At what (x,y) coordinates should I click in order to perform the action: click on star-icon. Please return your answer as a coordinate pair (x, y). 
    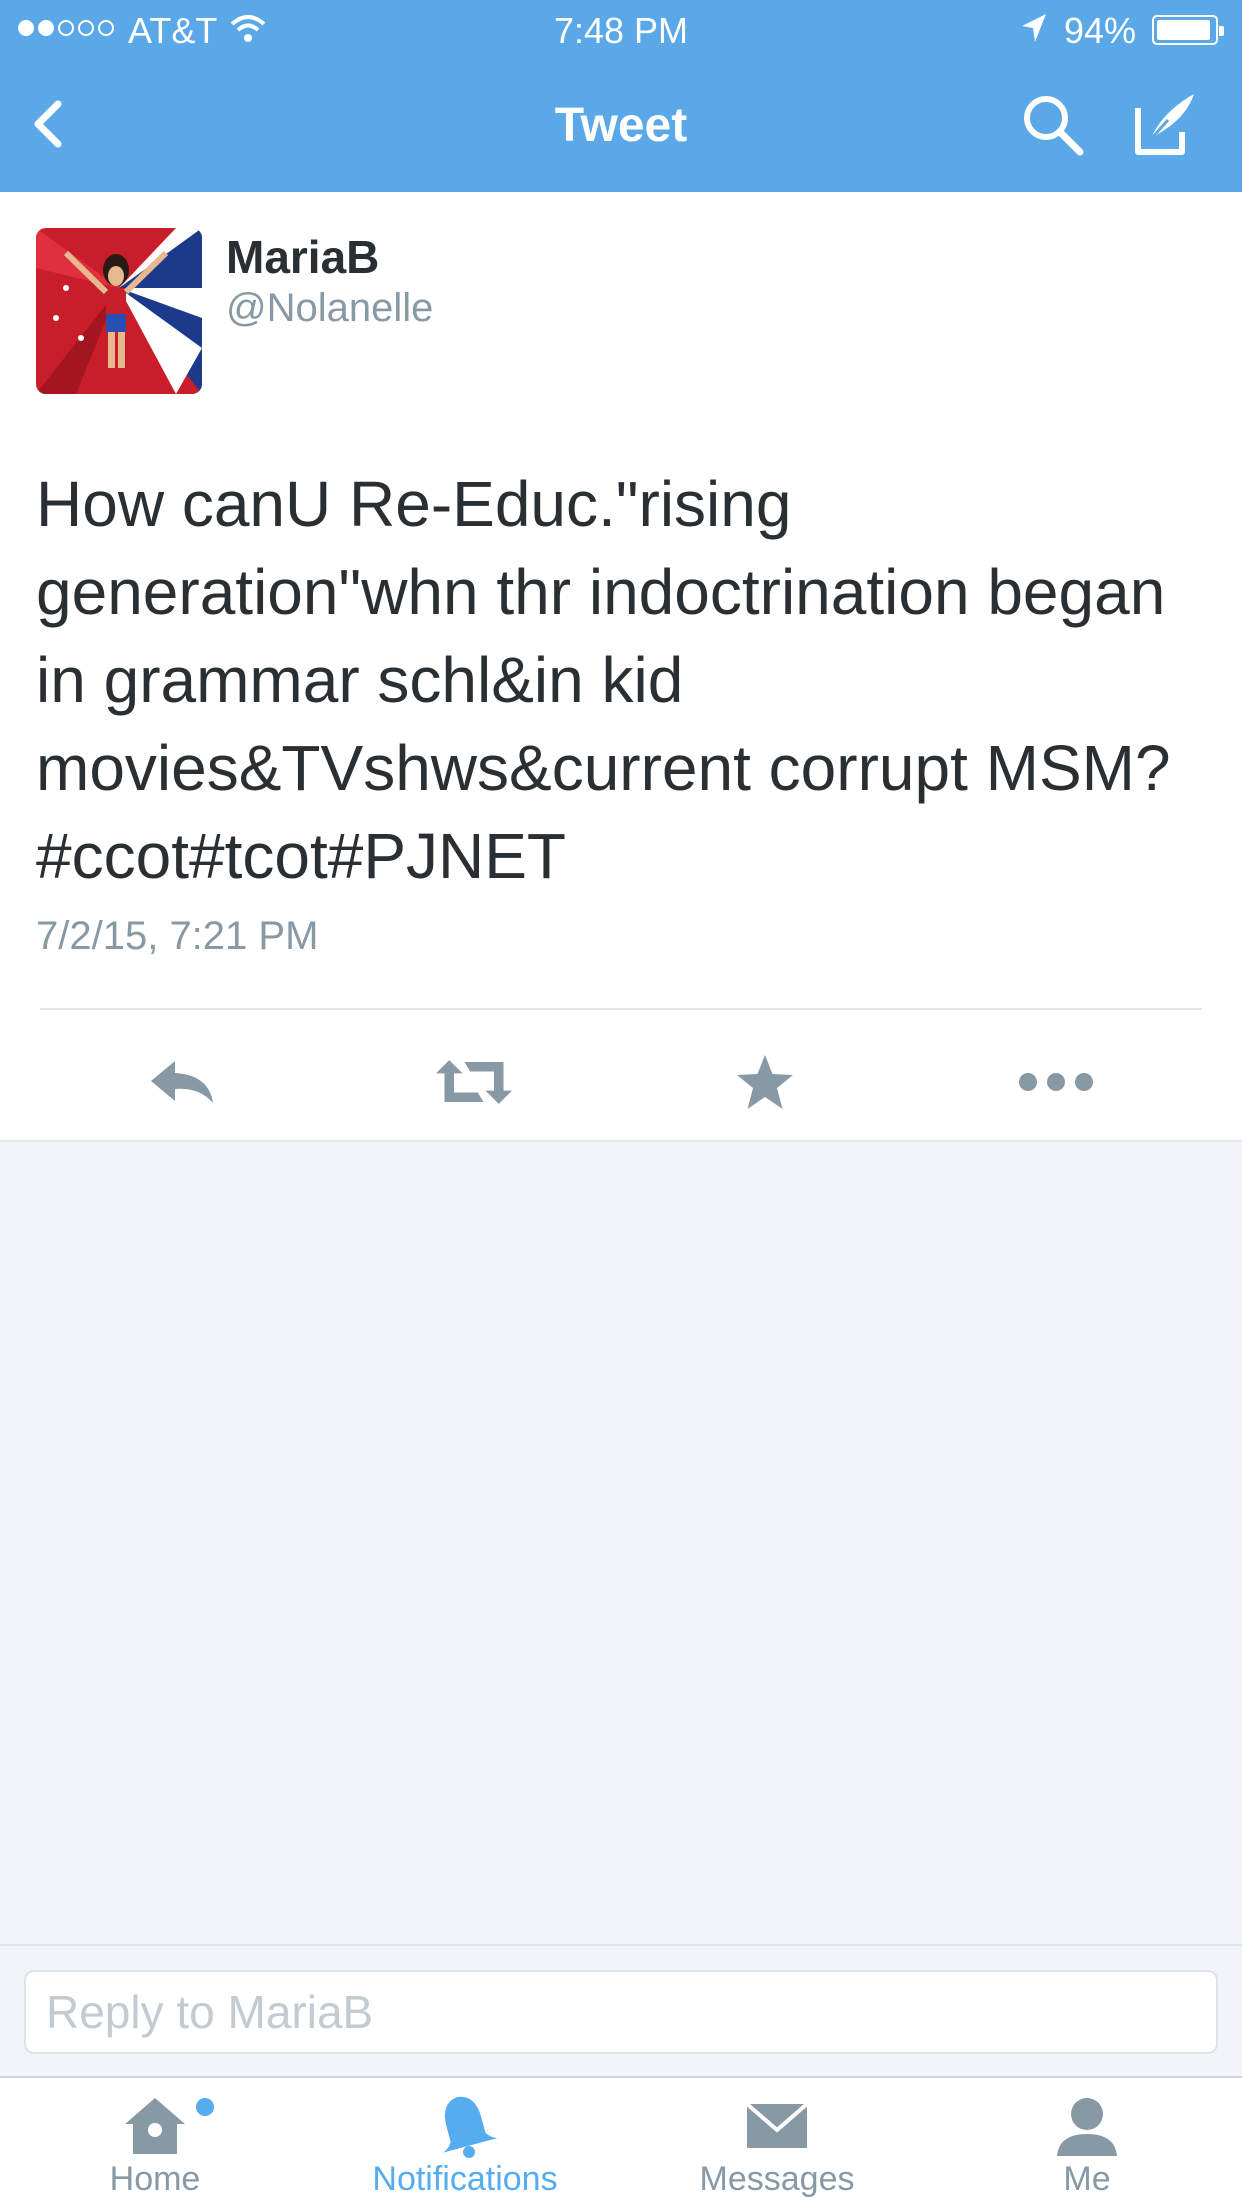
    Looking at the image, I should click on (765, 1082).